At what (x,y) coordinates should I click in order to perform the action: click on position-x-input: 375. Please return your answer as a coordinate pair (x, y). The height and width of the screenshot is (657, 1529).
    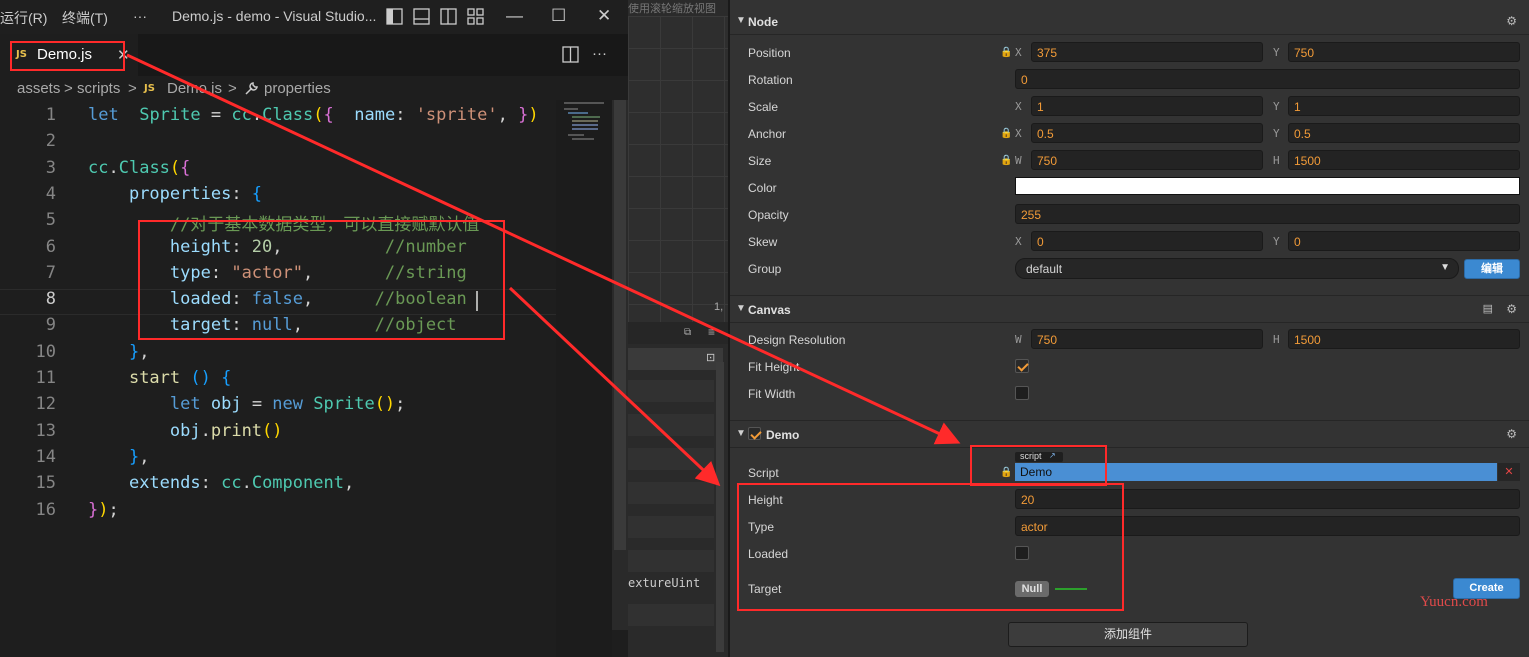
    Looking at the image, I should click on (1147, 52).